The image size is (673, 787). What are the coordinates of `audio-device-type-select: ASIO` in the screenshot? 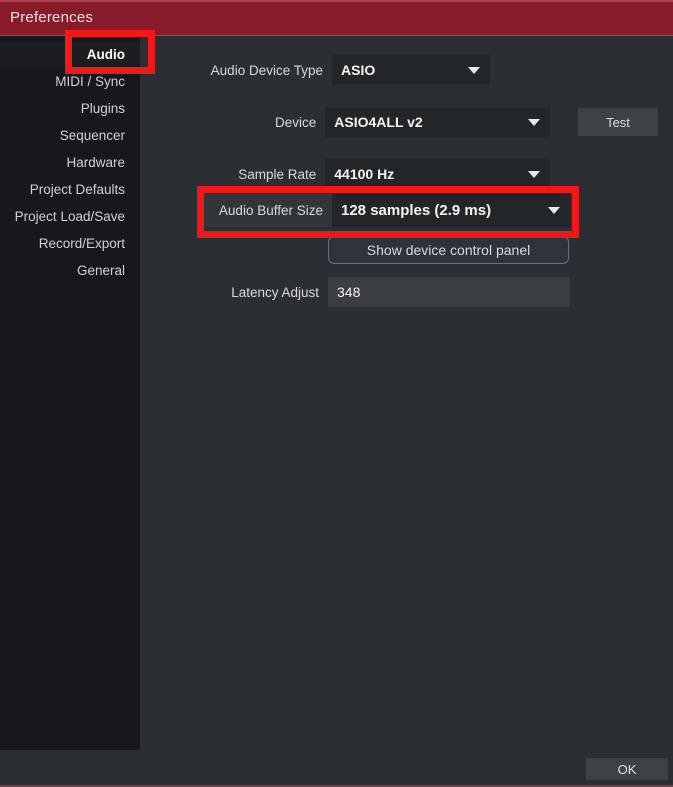 It's located at (411, 70).